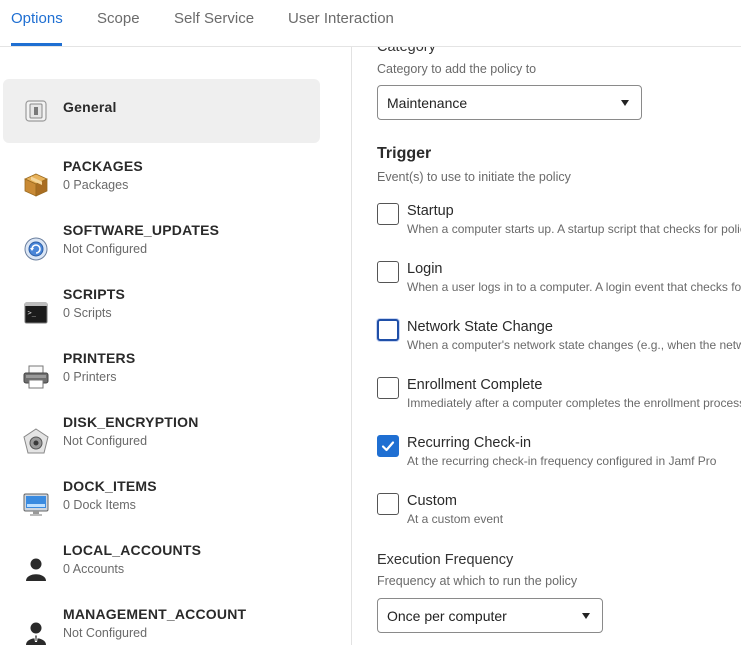 The height and width of the screenshot is (645, 741). Describe the element at coordinates (388, 388) in the screenshot. I see `enrollment-complete-checkbox` at that location.